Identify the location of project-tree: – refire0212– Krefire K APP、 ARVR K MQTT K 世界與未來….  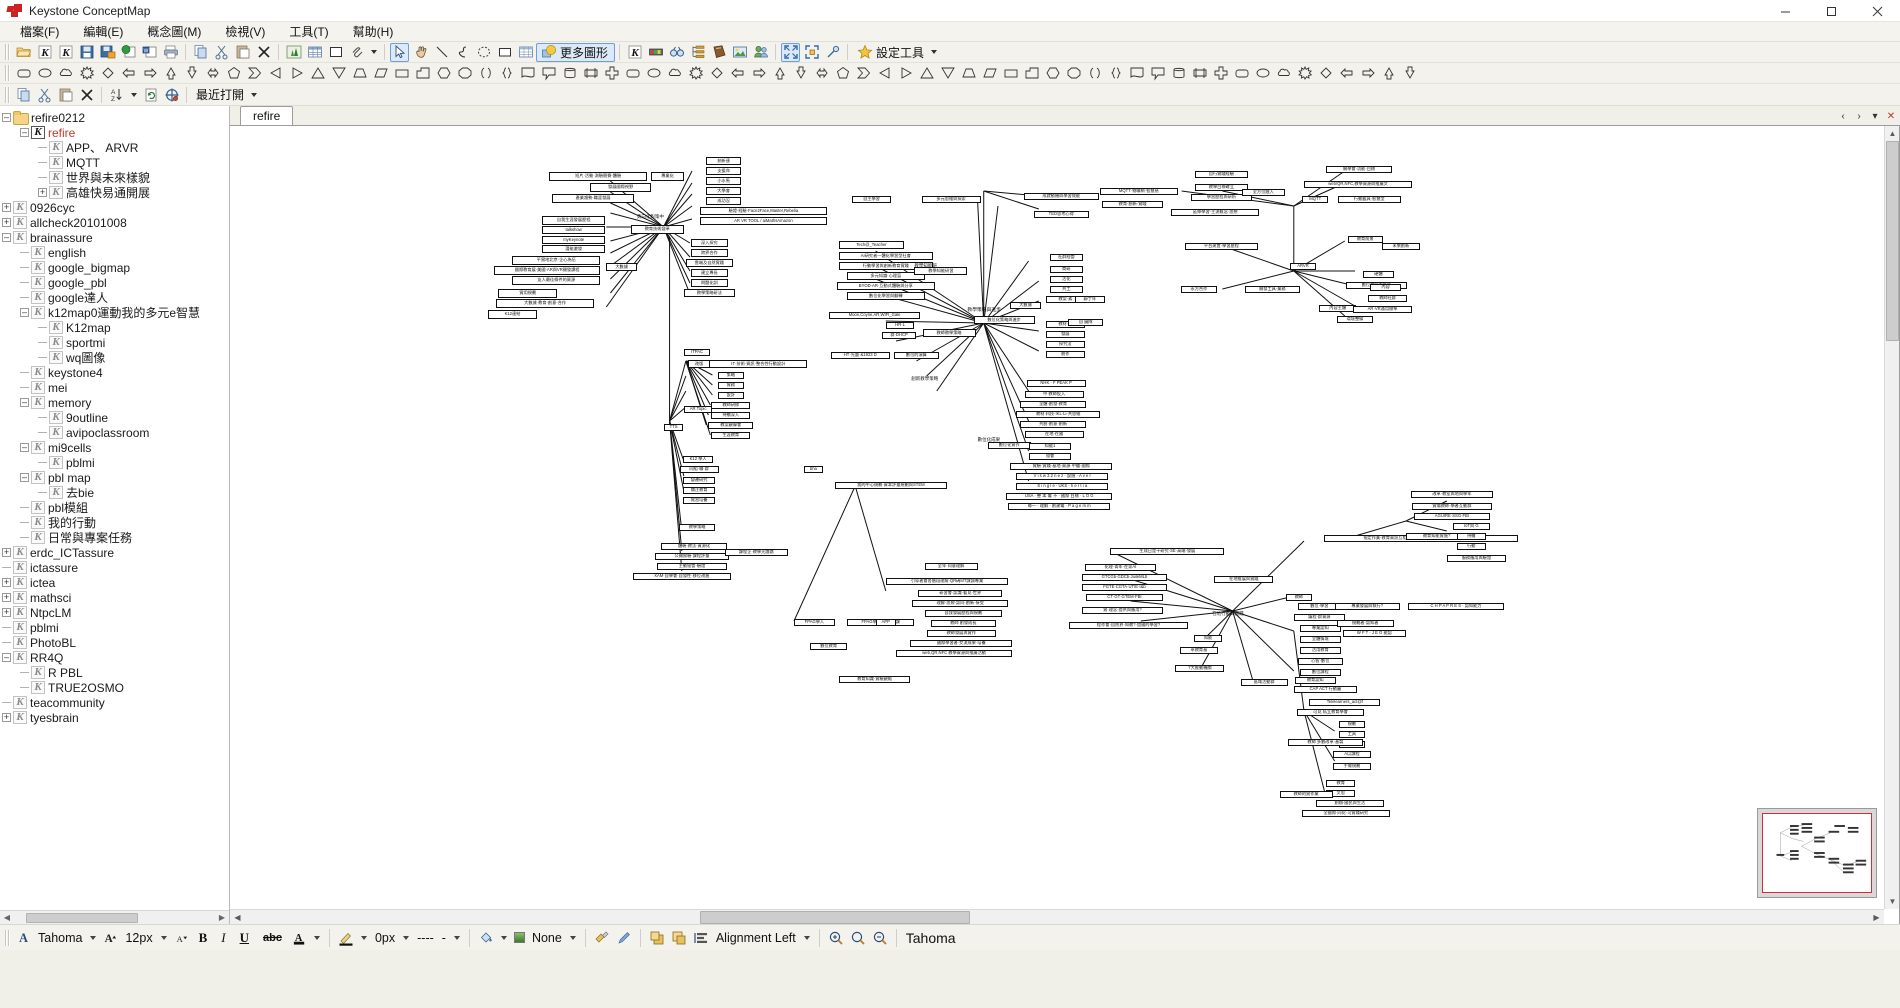
(114, 415).